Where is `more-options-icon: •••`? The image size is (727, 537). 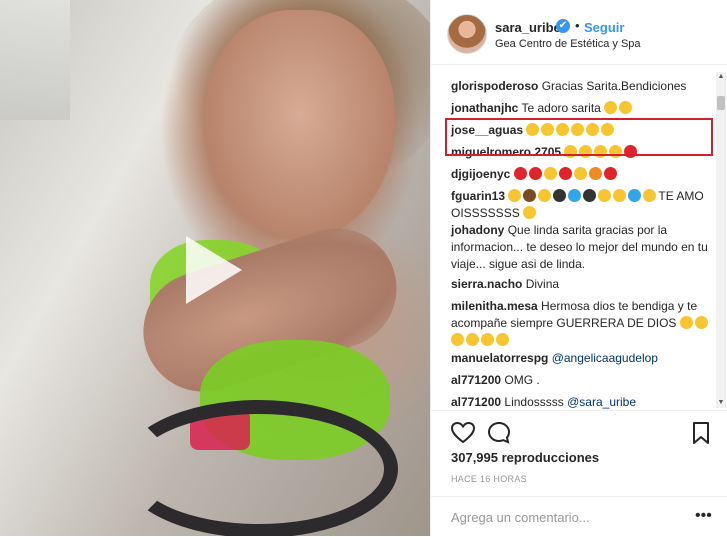
more-options-icon: ••• is located at coordinates (703, 516).